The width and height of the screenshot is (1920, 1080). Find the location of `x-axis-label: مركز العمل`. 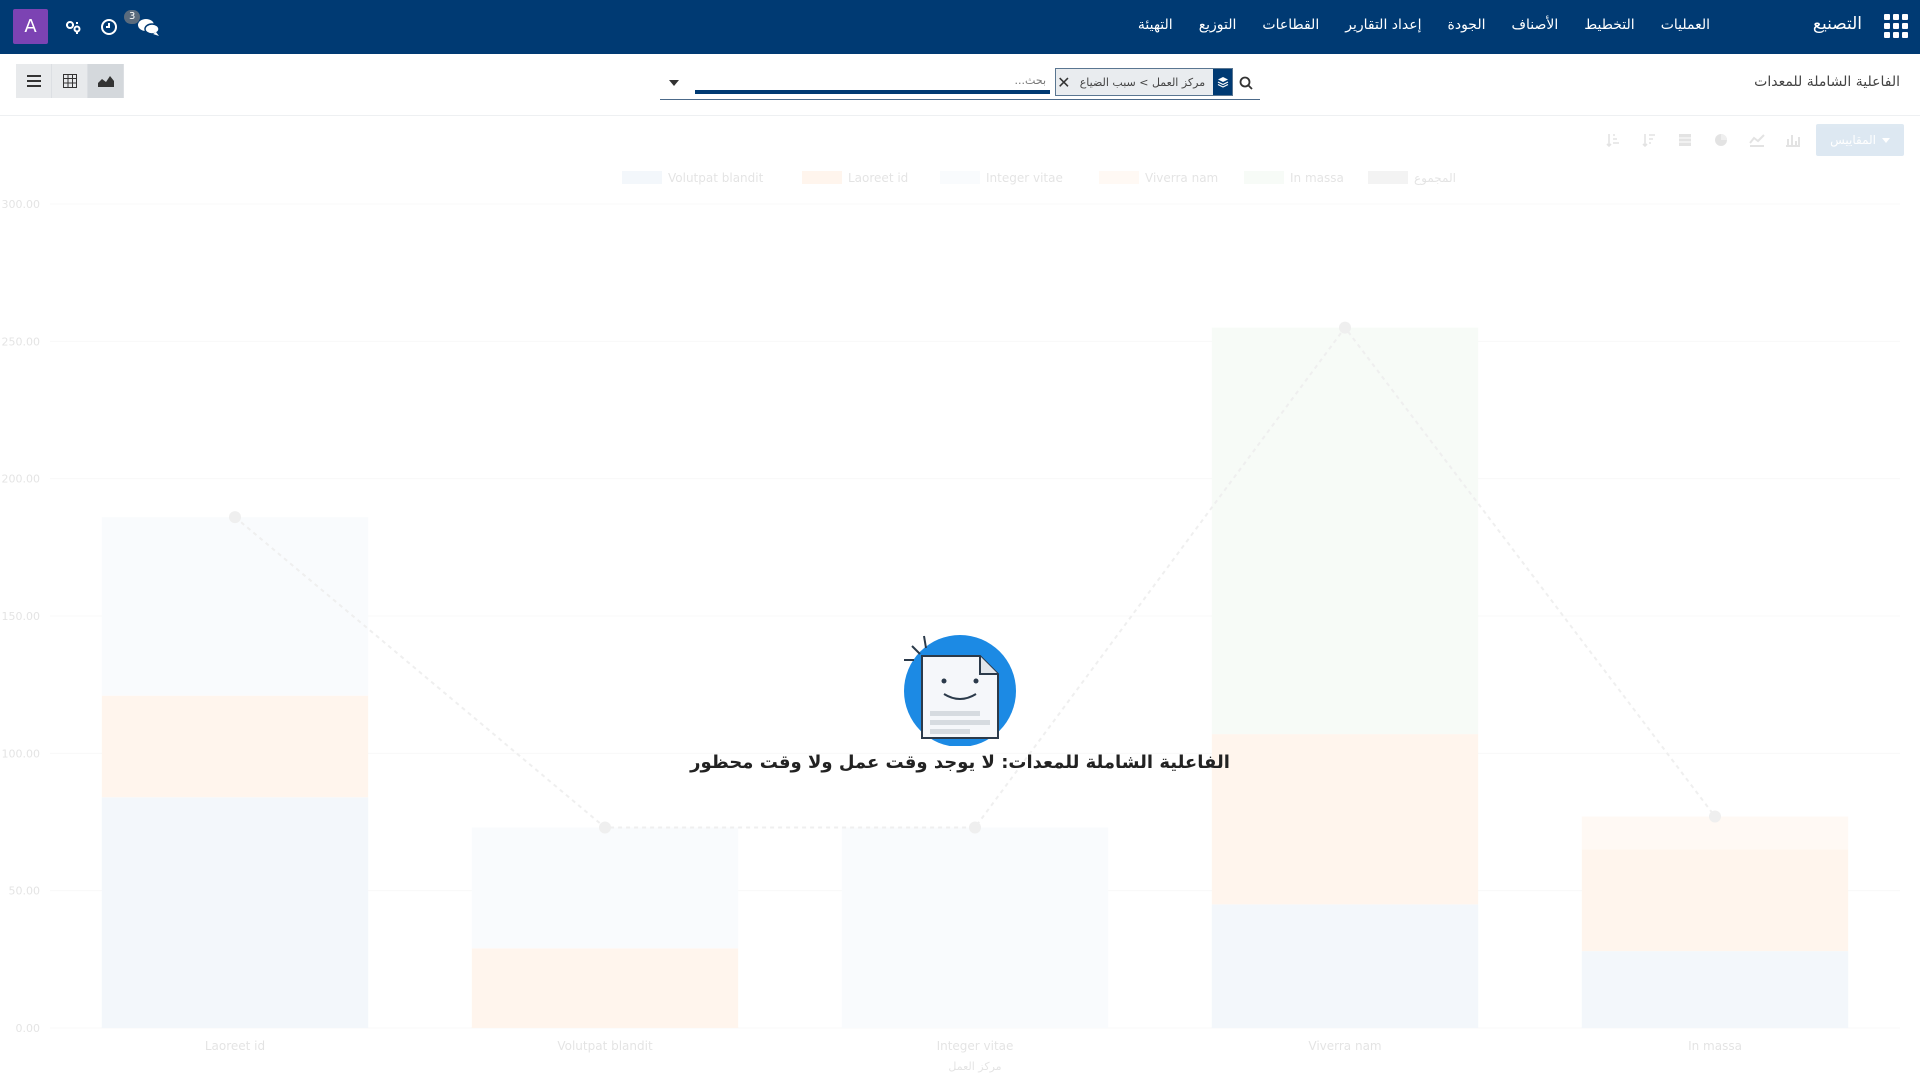

x-axis-label: مركز العمل is located at coordinates (974, 1066).